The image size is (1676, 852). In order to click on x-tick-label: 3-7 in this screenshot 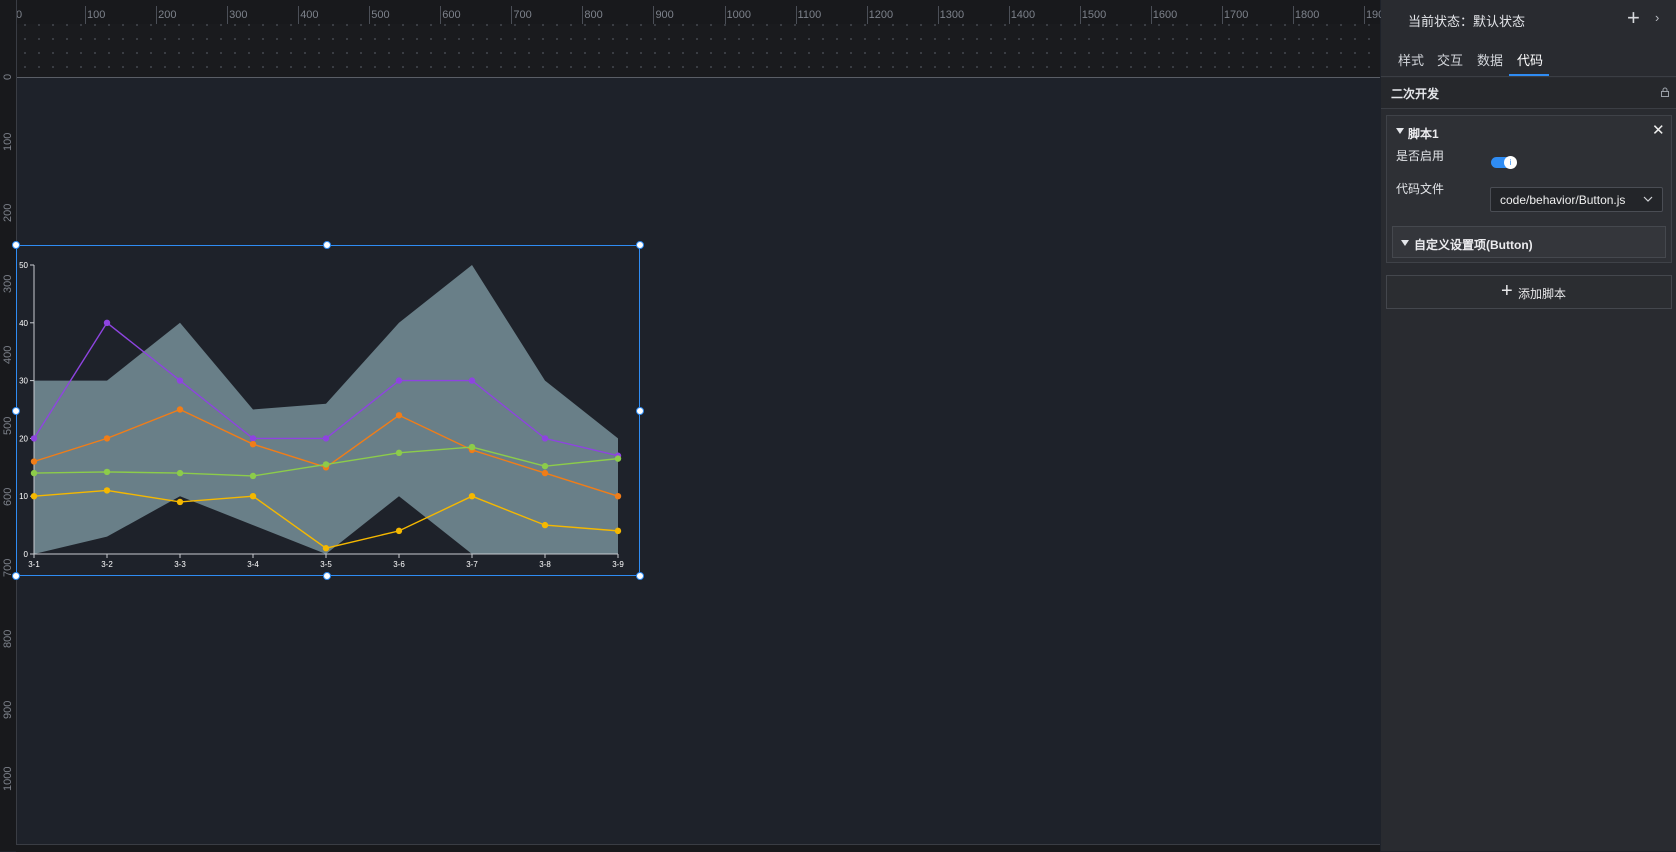, I will do `click(472, 564)`.